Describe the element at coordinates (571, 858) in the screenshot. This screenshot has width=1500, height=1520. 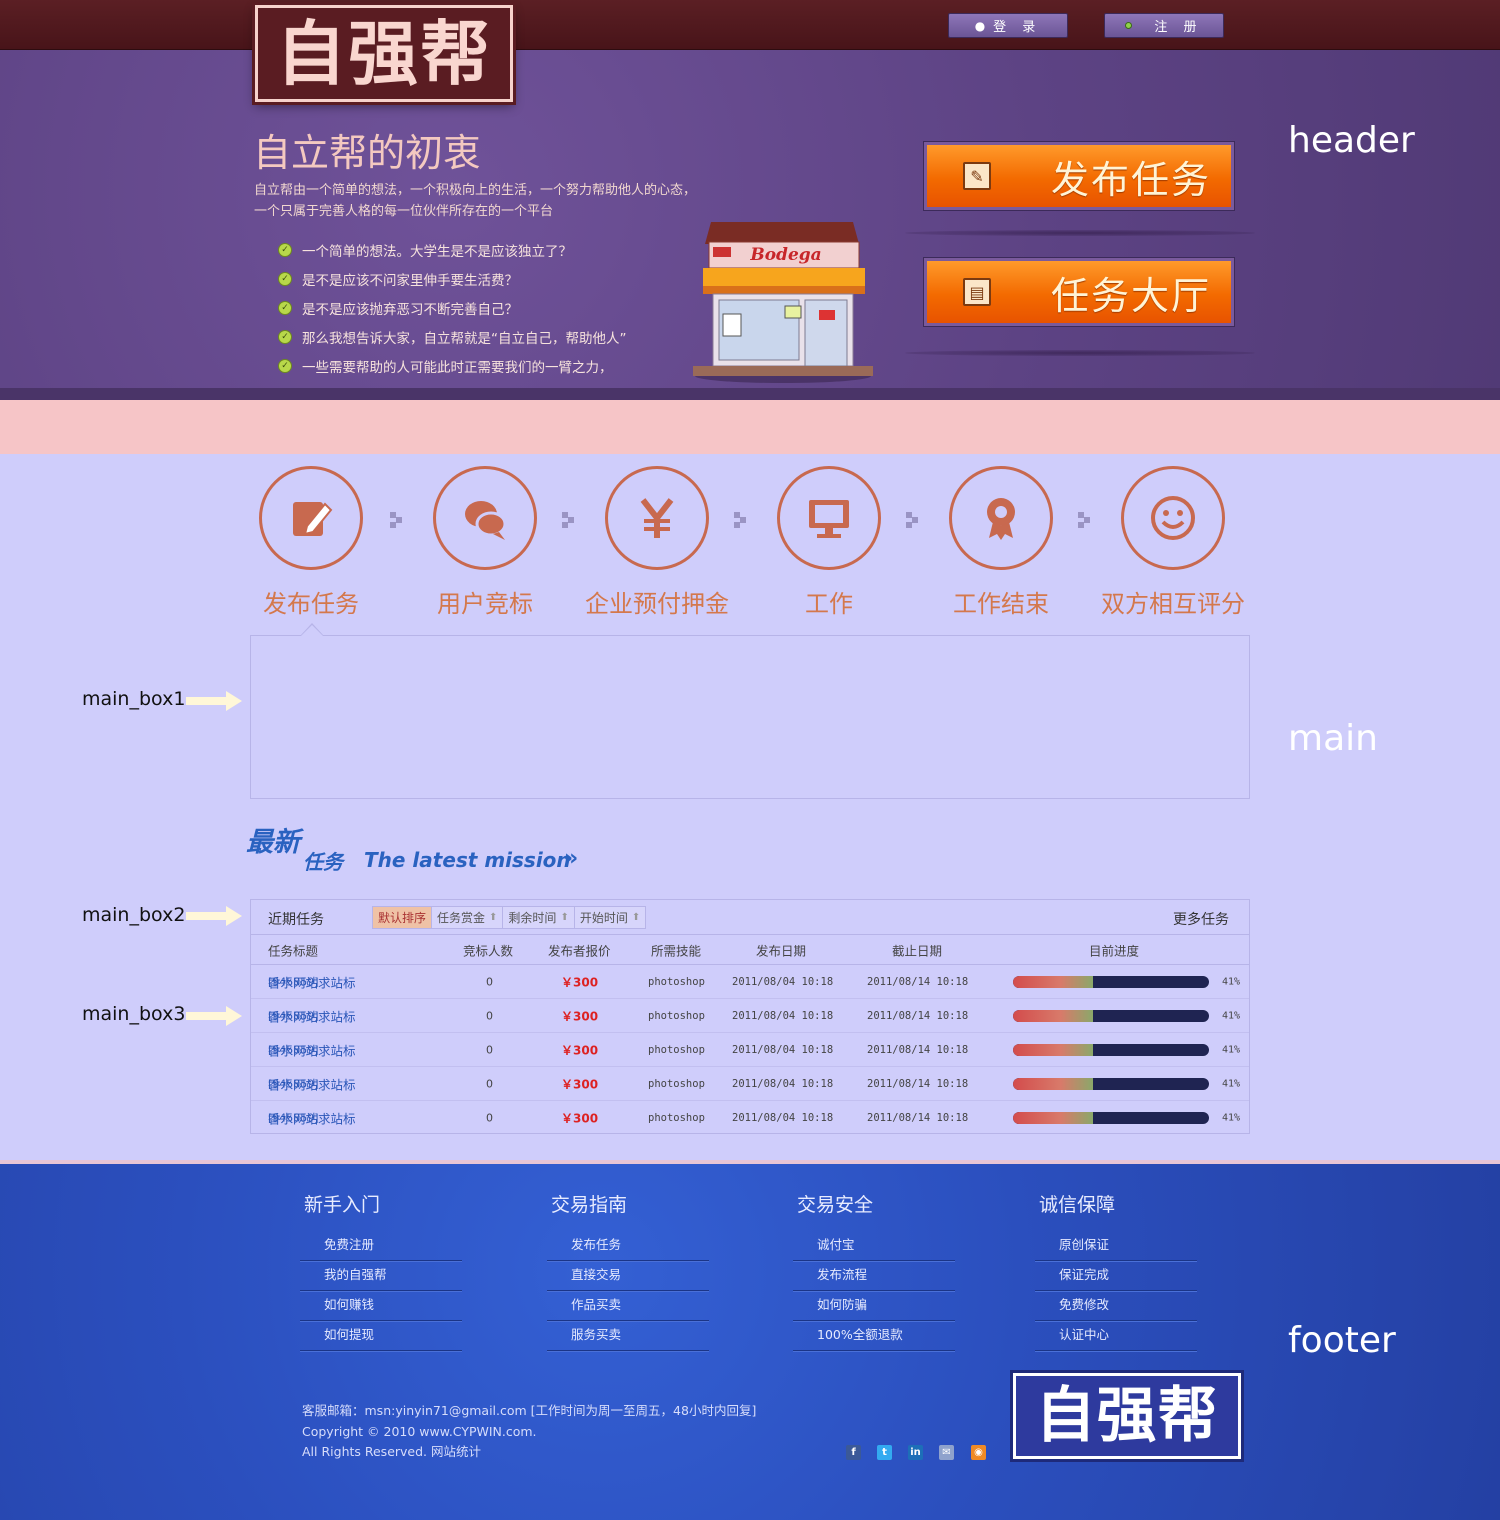
I see `chevron-right-icon: »` at that location.